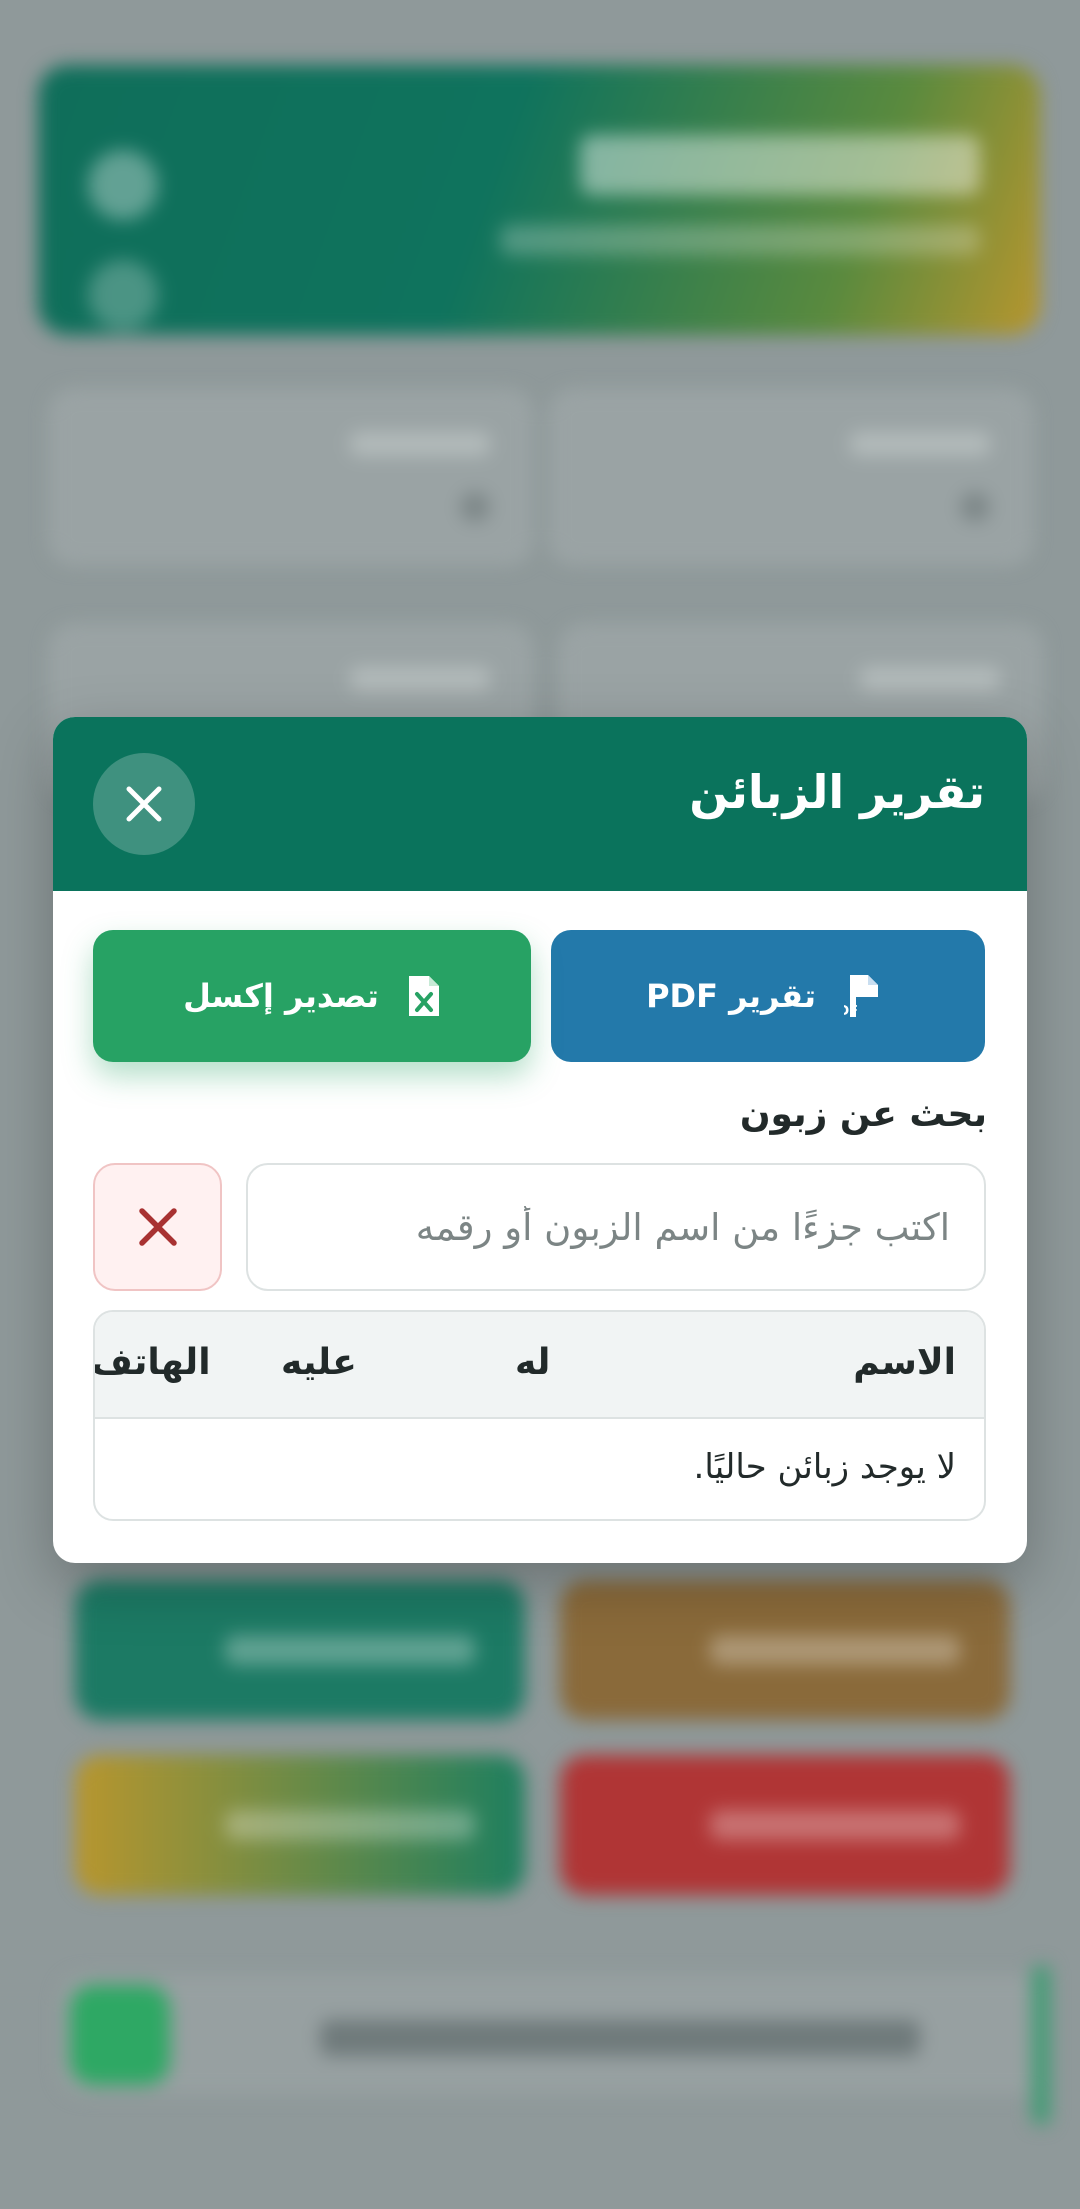  Describe the element at coordinates (731, 996) in the screenshot. I see `pdf-report-label: تقرير PDF` at that location.